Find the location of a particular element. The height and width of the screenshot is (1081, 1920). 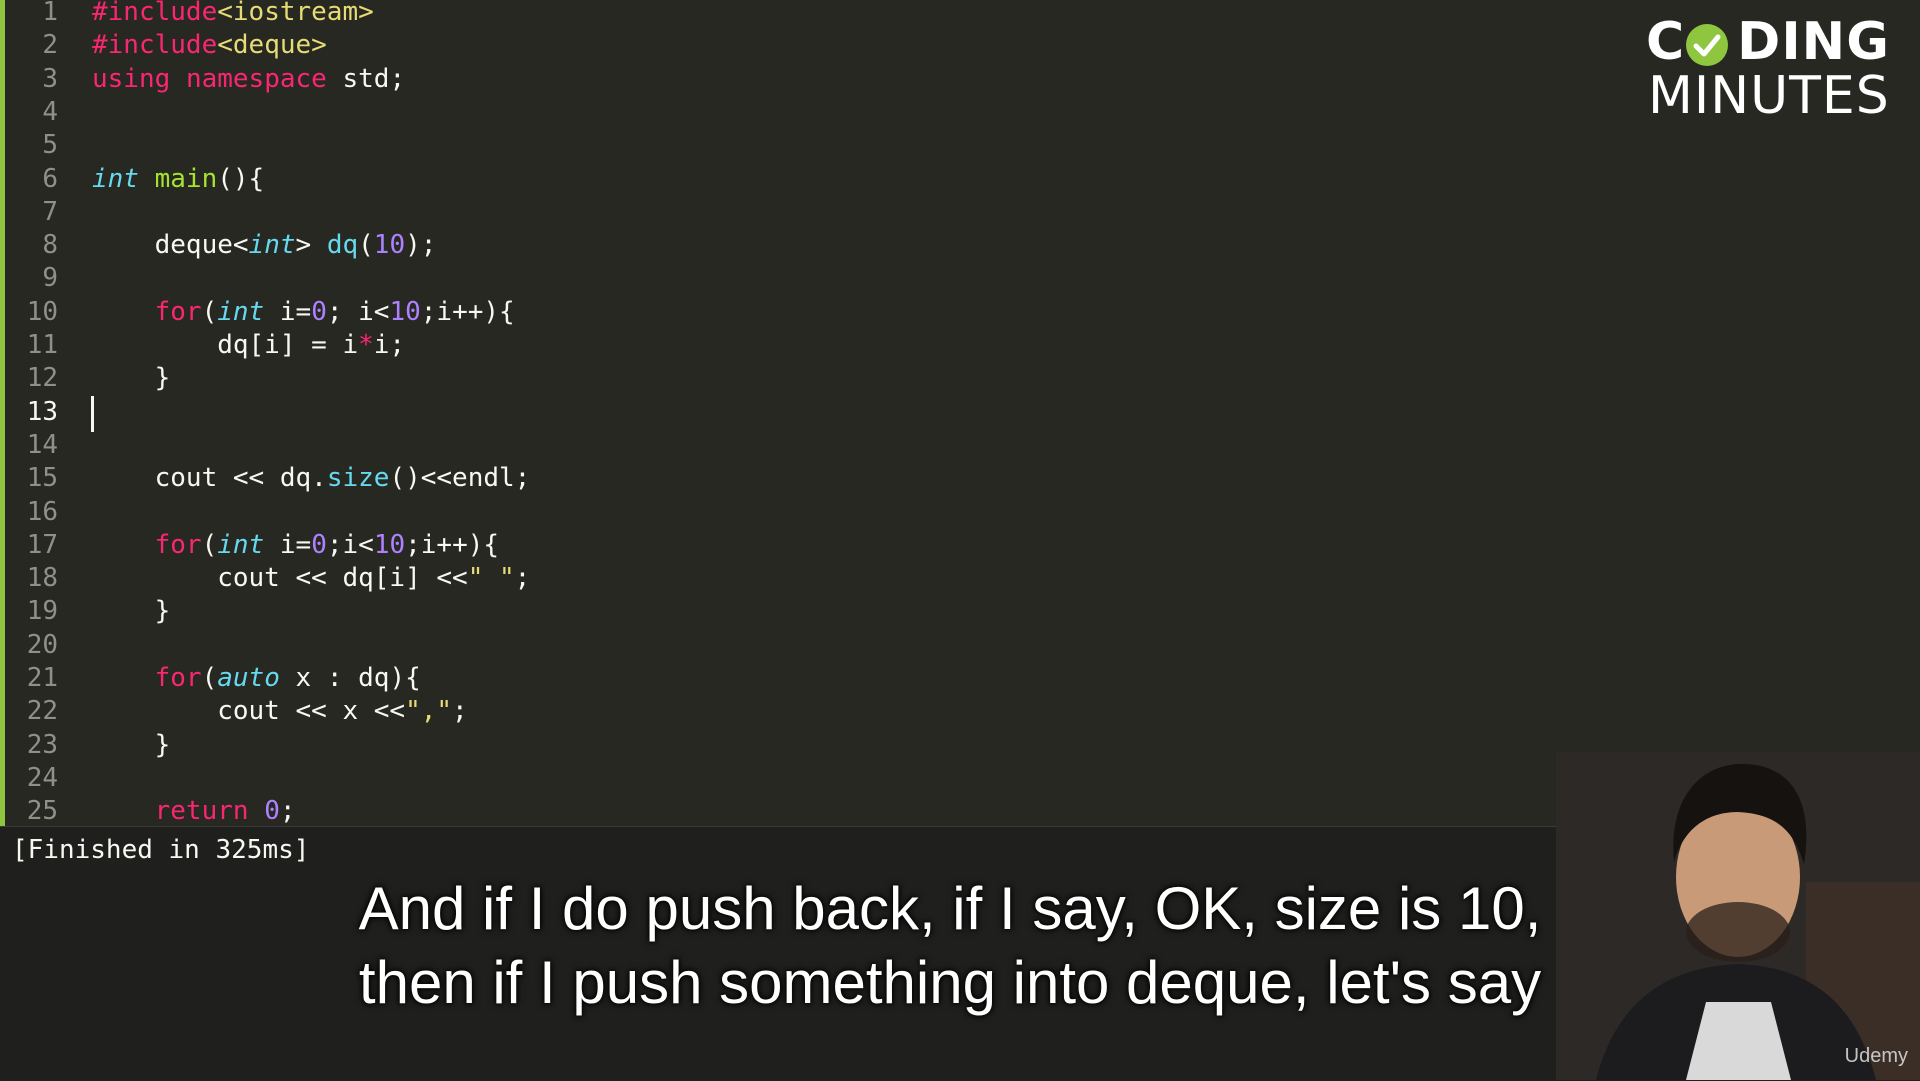

code-text: } is located at coordinates (131, 611).